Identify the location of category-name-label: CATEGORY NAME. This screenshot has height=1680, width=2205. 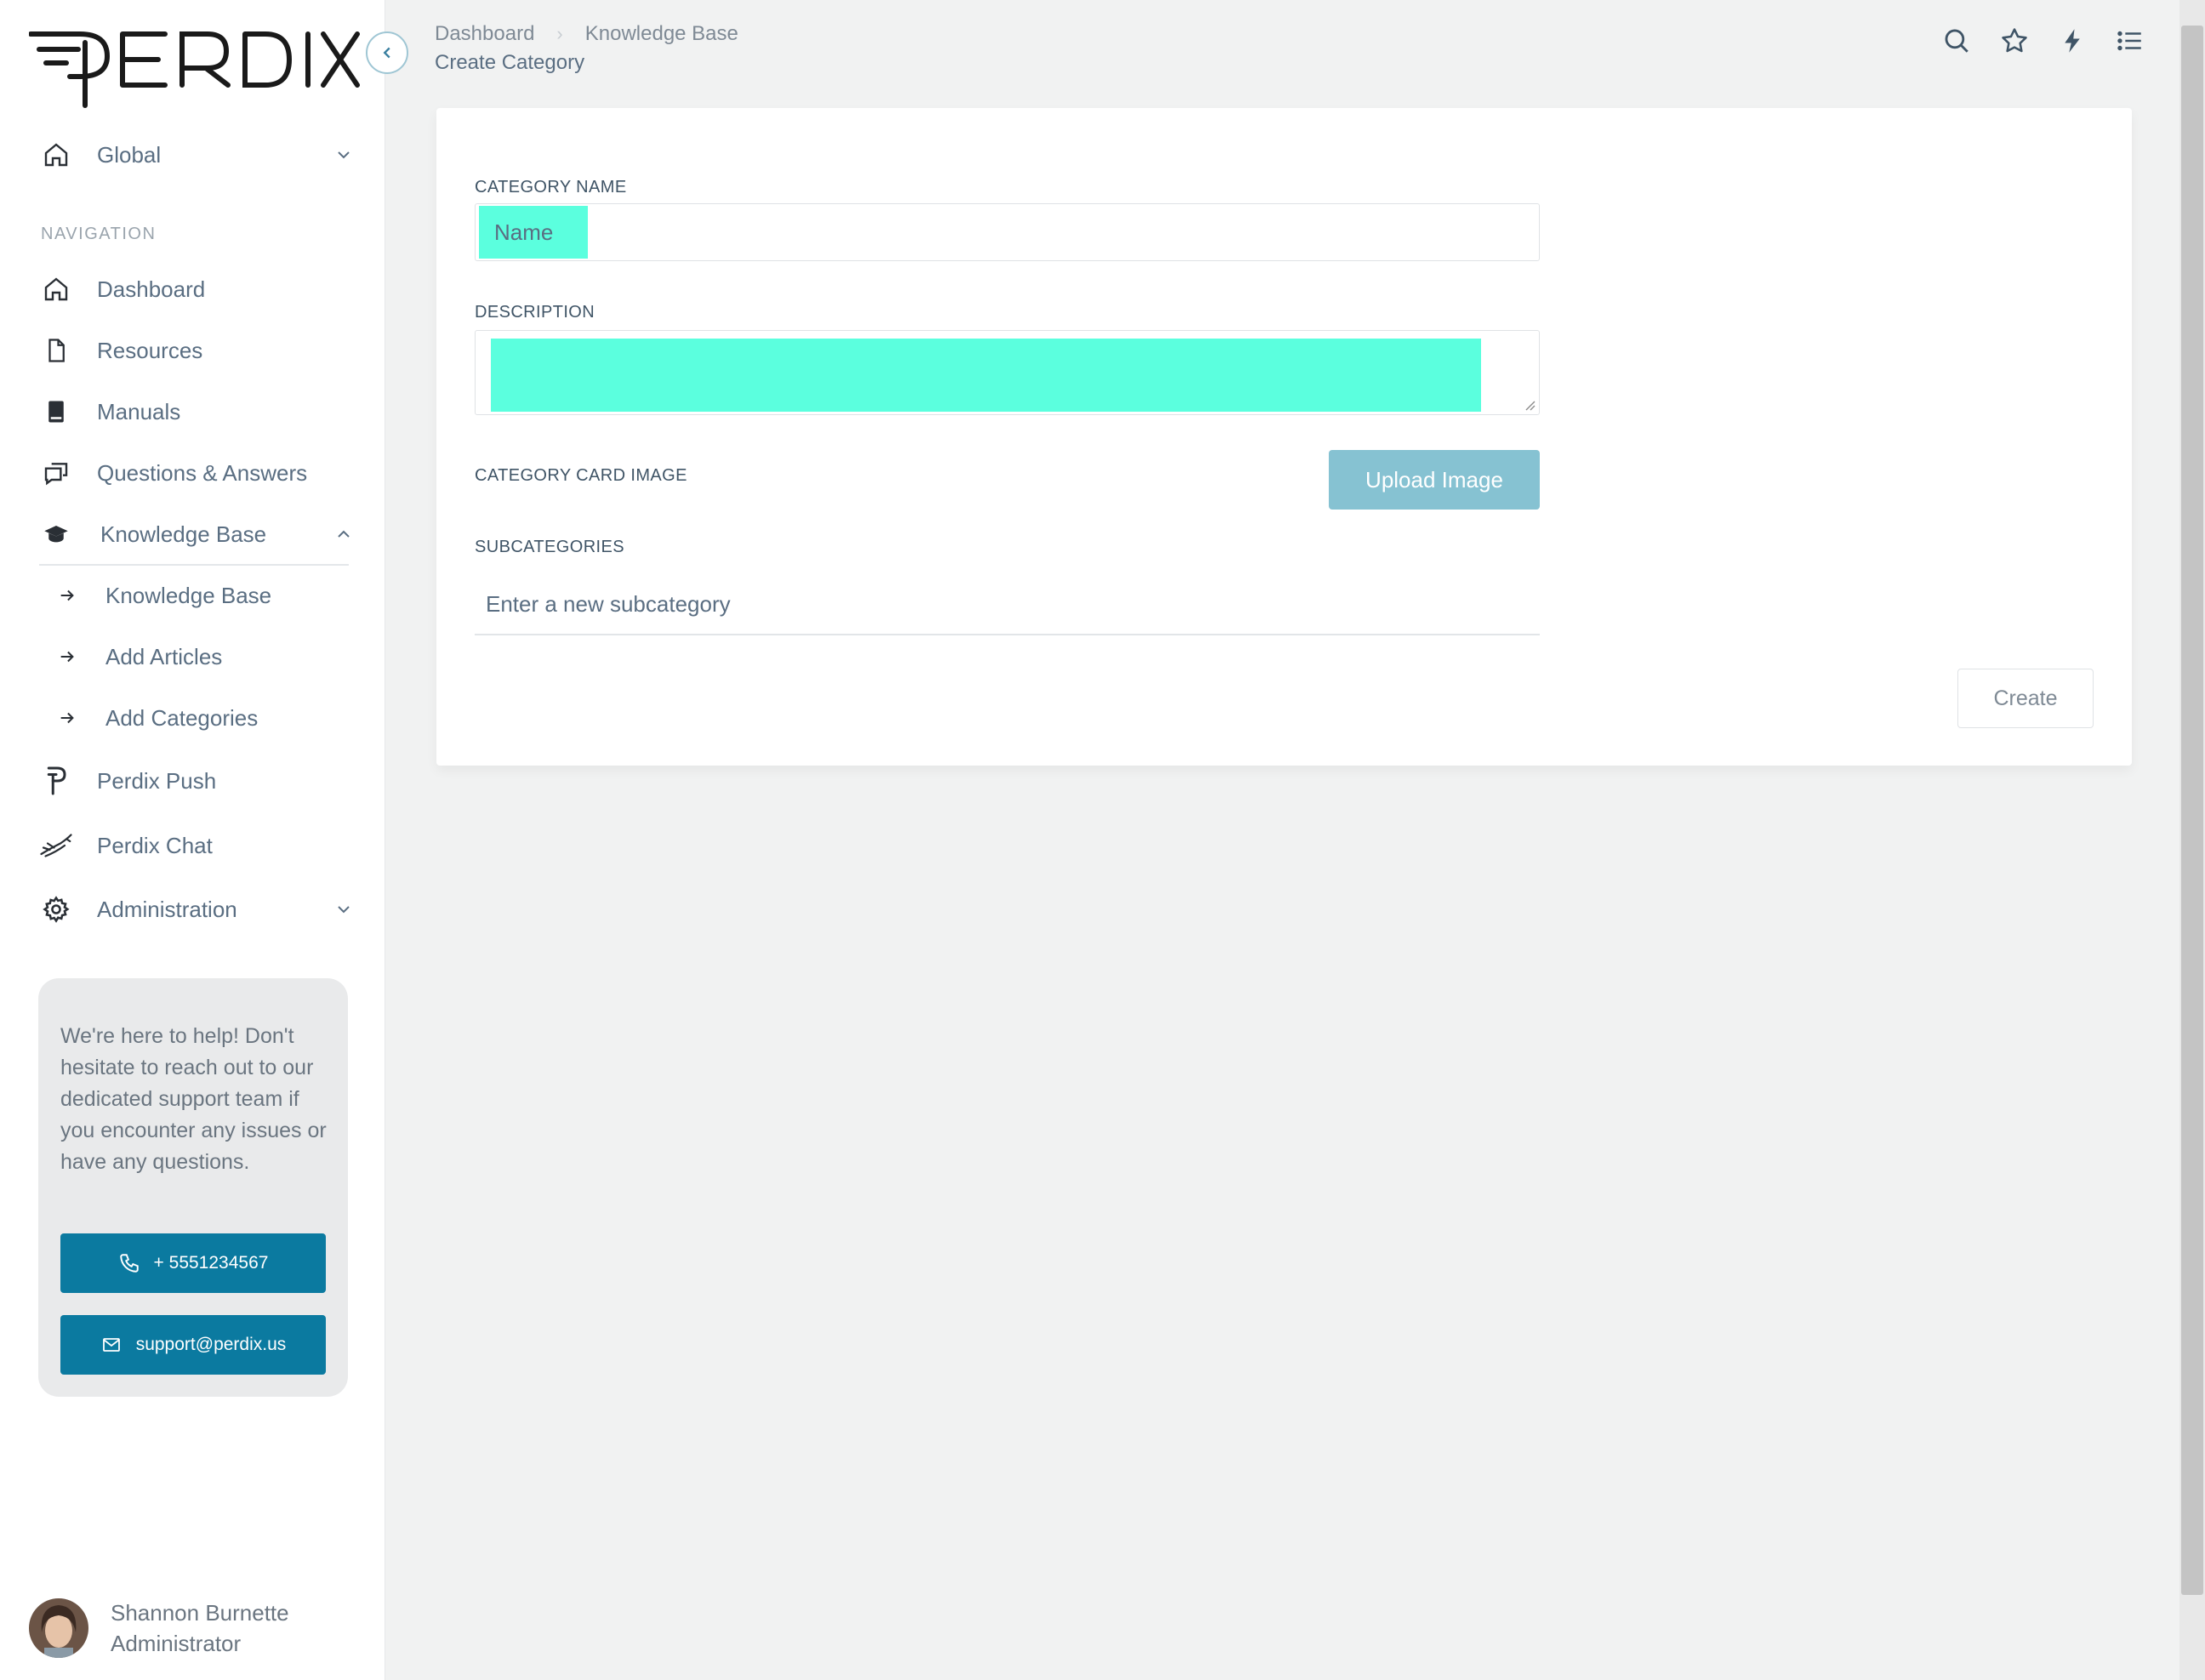
(551, 187).